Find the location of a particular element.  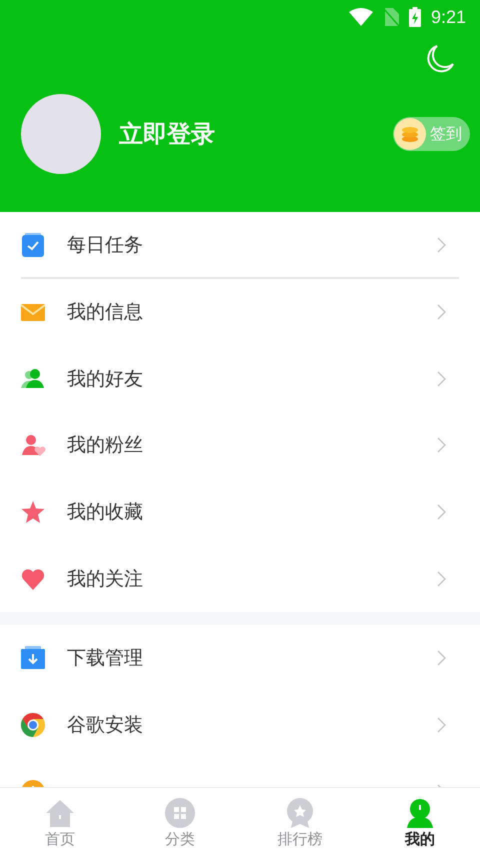

menu-item: 我的好友 is located at coordinates (240, 378).